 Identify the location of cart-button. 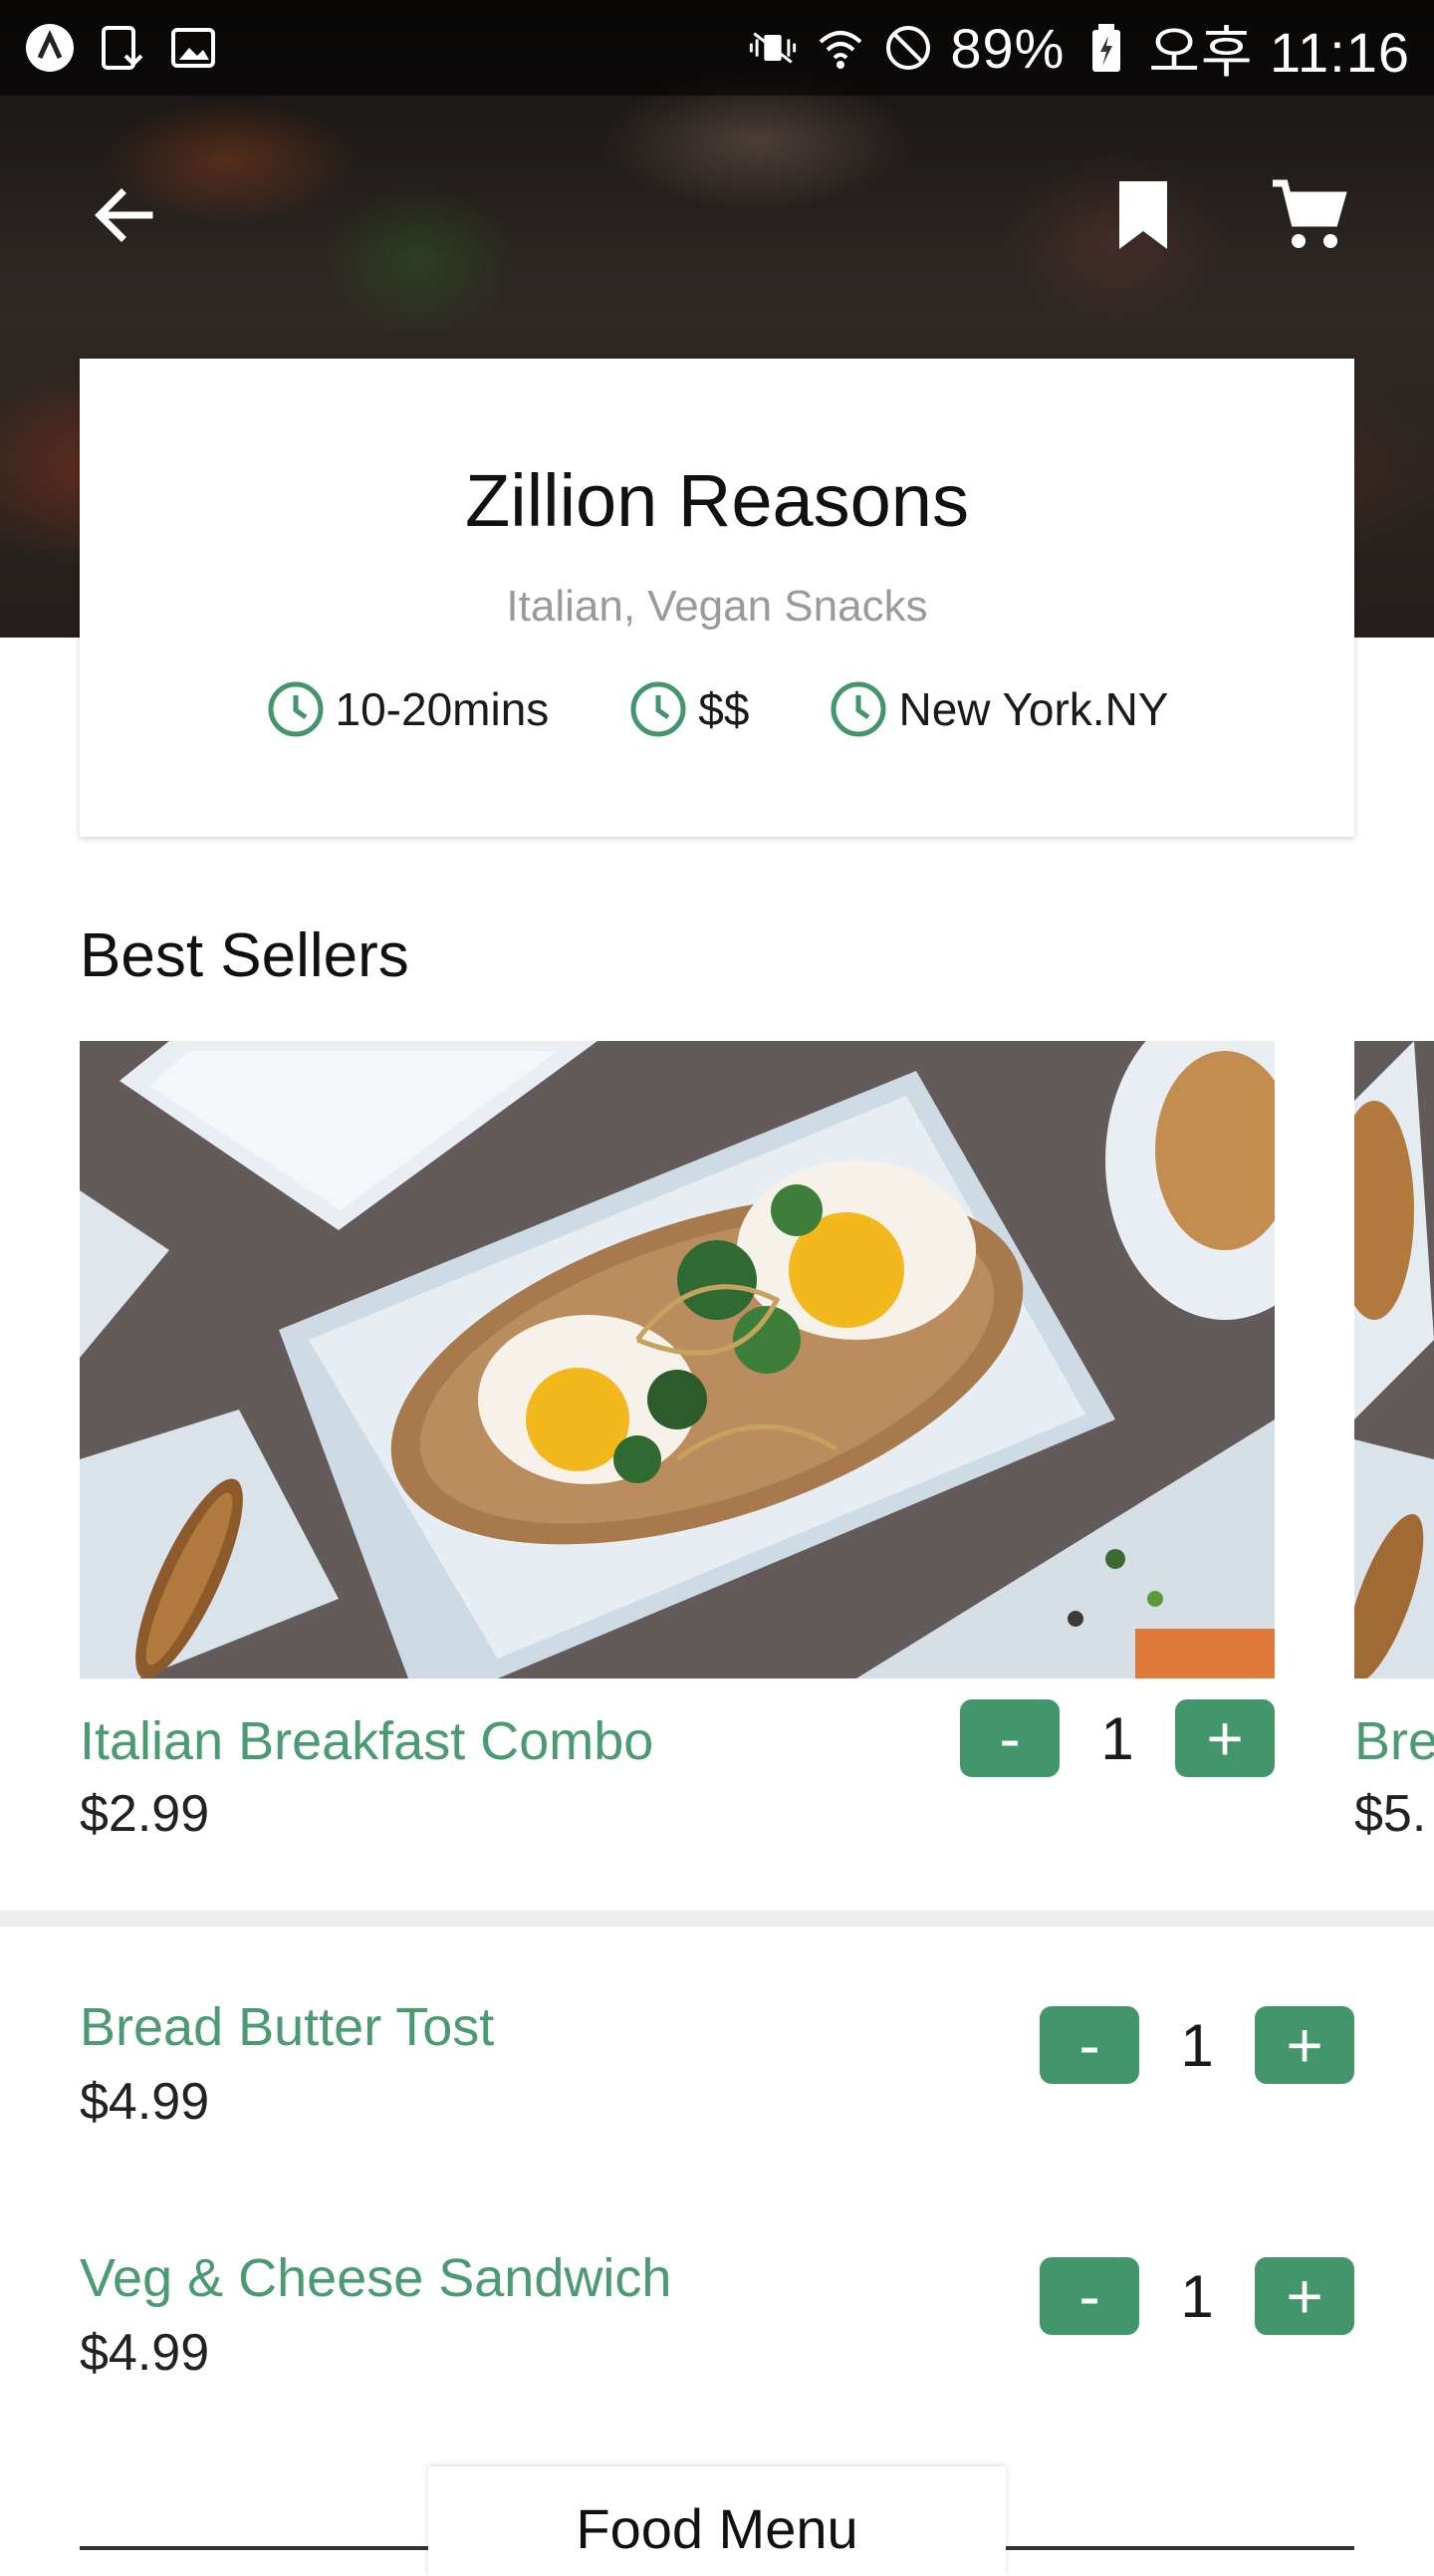
(1308, 217).